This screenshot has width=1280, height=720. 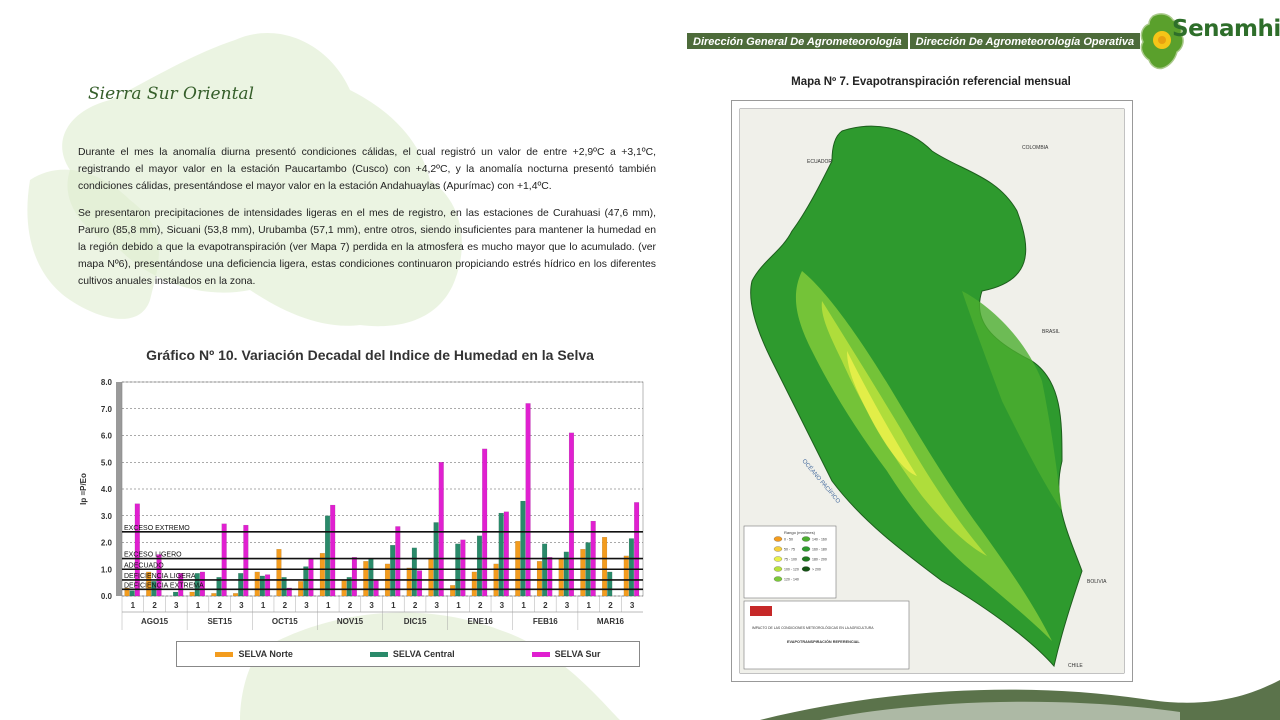 I want to click on legend-swatch-central, so click(x=378, y=654).